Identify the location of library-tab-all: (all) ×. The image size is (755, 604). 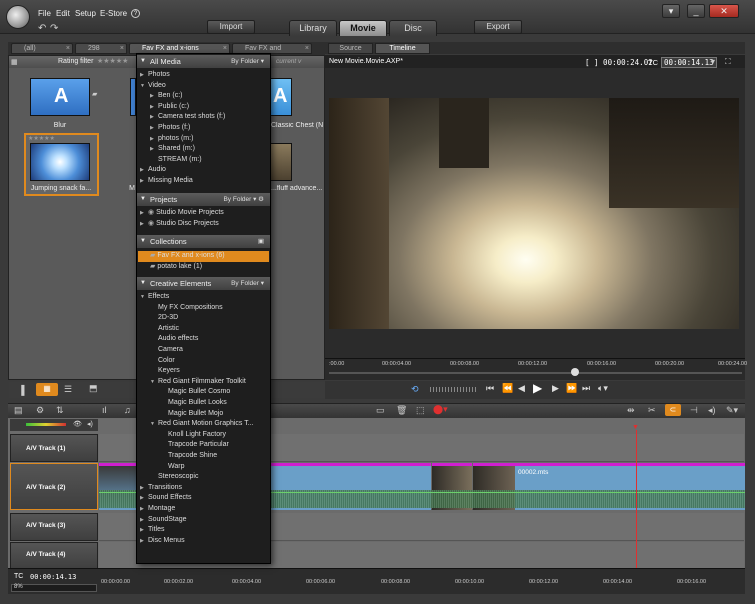
(42, 48).